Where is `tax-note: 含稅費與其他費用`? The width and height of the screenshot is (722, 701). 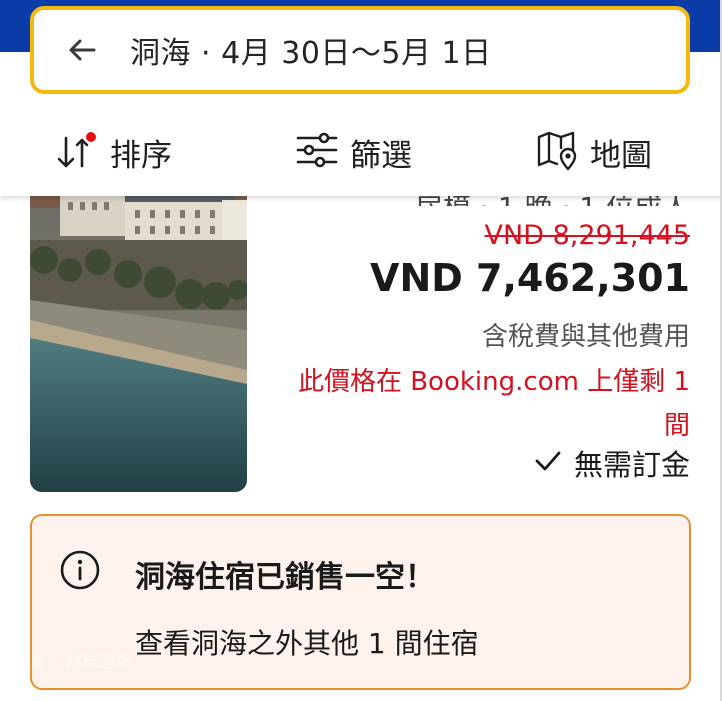
tax-note: 含稅費與其他費用 is located at coordinates (585, 337).